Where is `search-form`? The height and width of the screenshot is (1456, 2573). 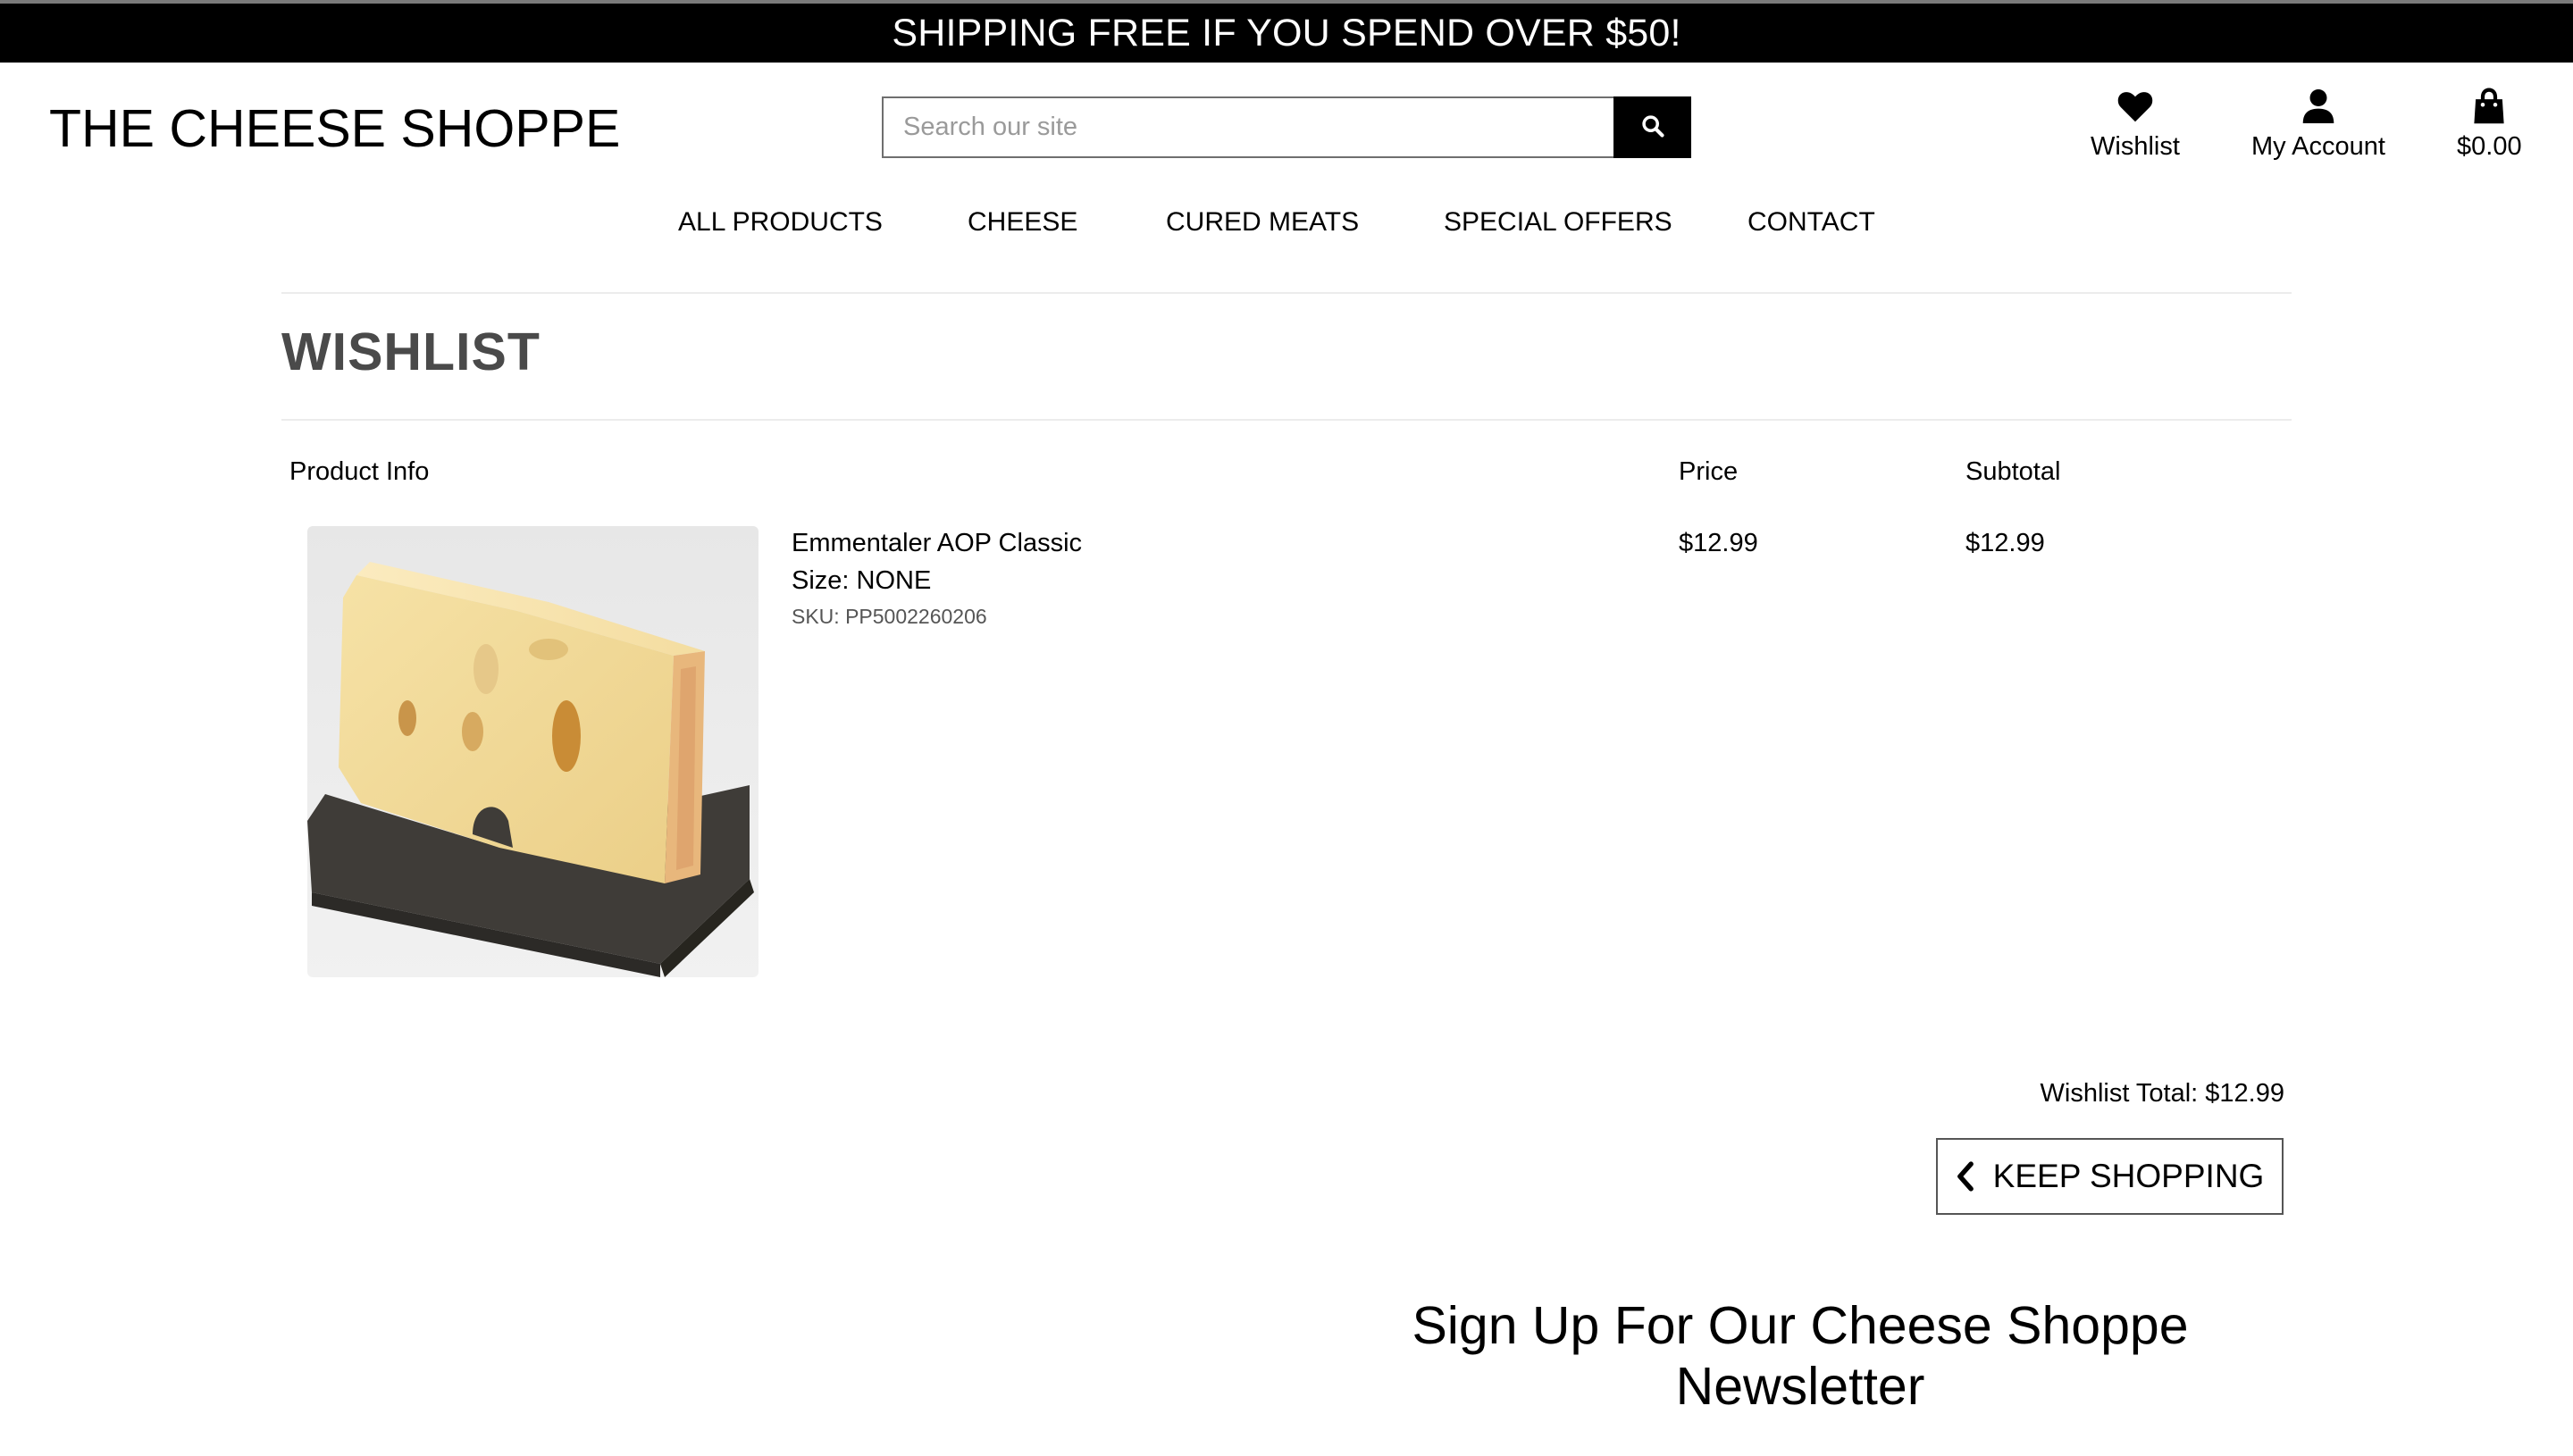 search-form is located at coordinates (1286, 127).